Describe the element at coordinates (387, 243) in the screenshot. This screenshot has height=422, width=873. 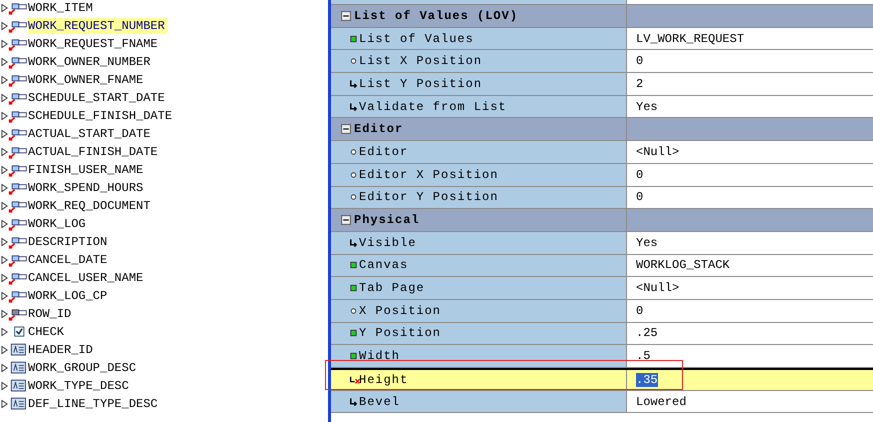
I see `property-name: Visible` at that location.